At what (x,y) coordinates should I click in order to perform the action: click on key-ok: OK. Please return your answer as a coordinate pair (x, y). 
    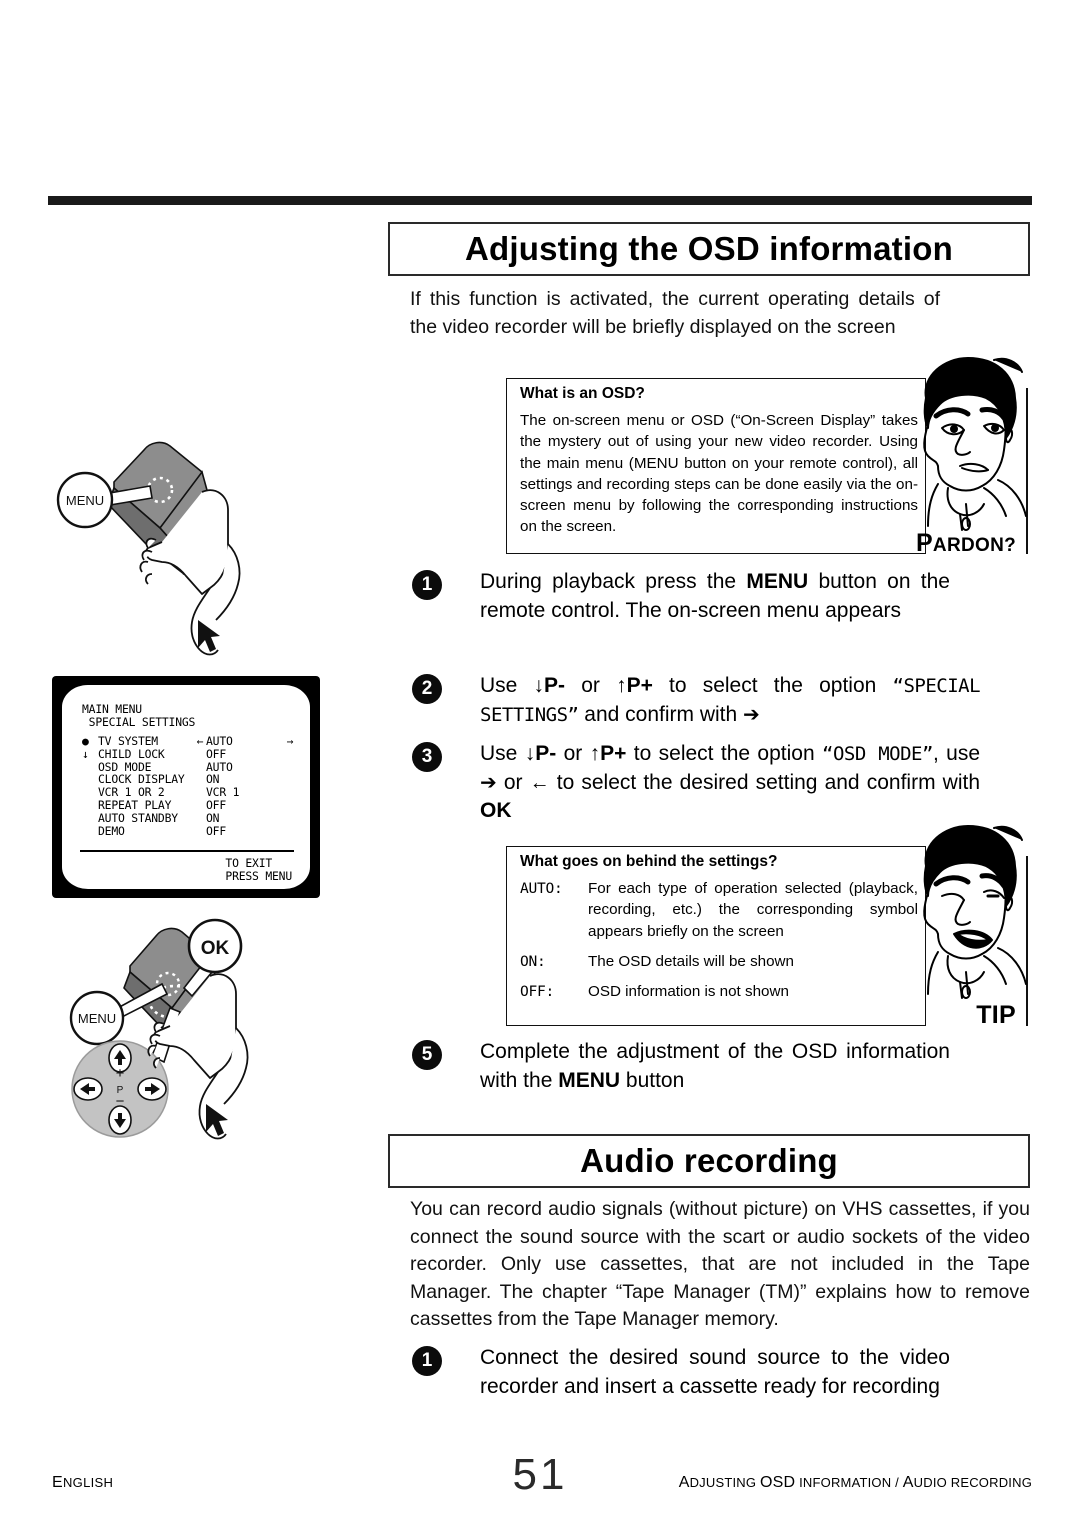
    Looking at the image, I should click on (496, 810).